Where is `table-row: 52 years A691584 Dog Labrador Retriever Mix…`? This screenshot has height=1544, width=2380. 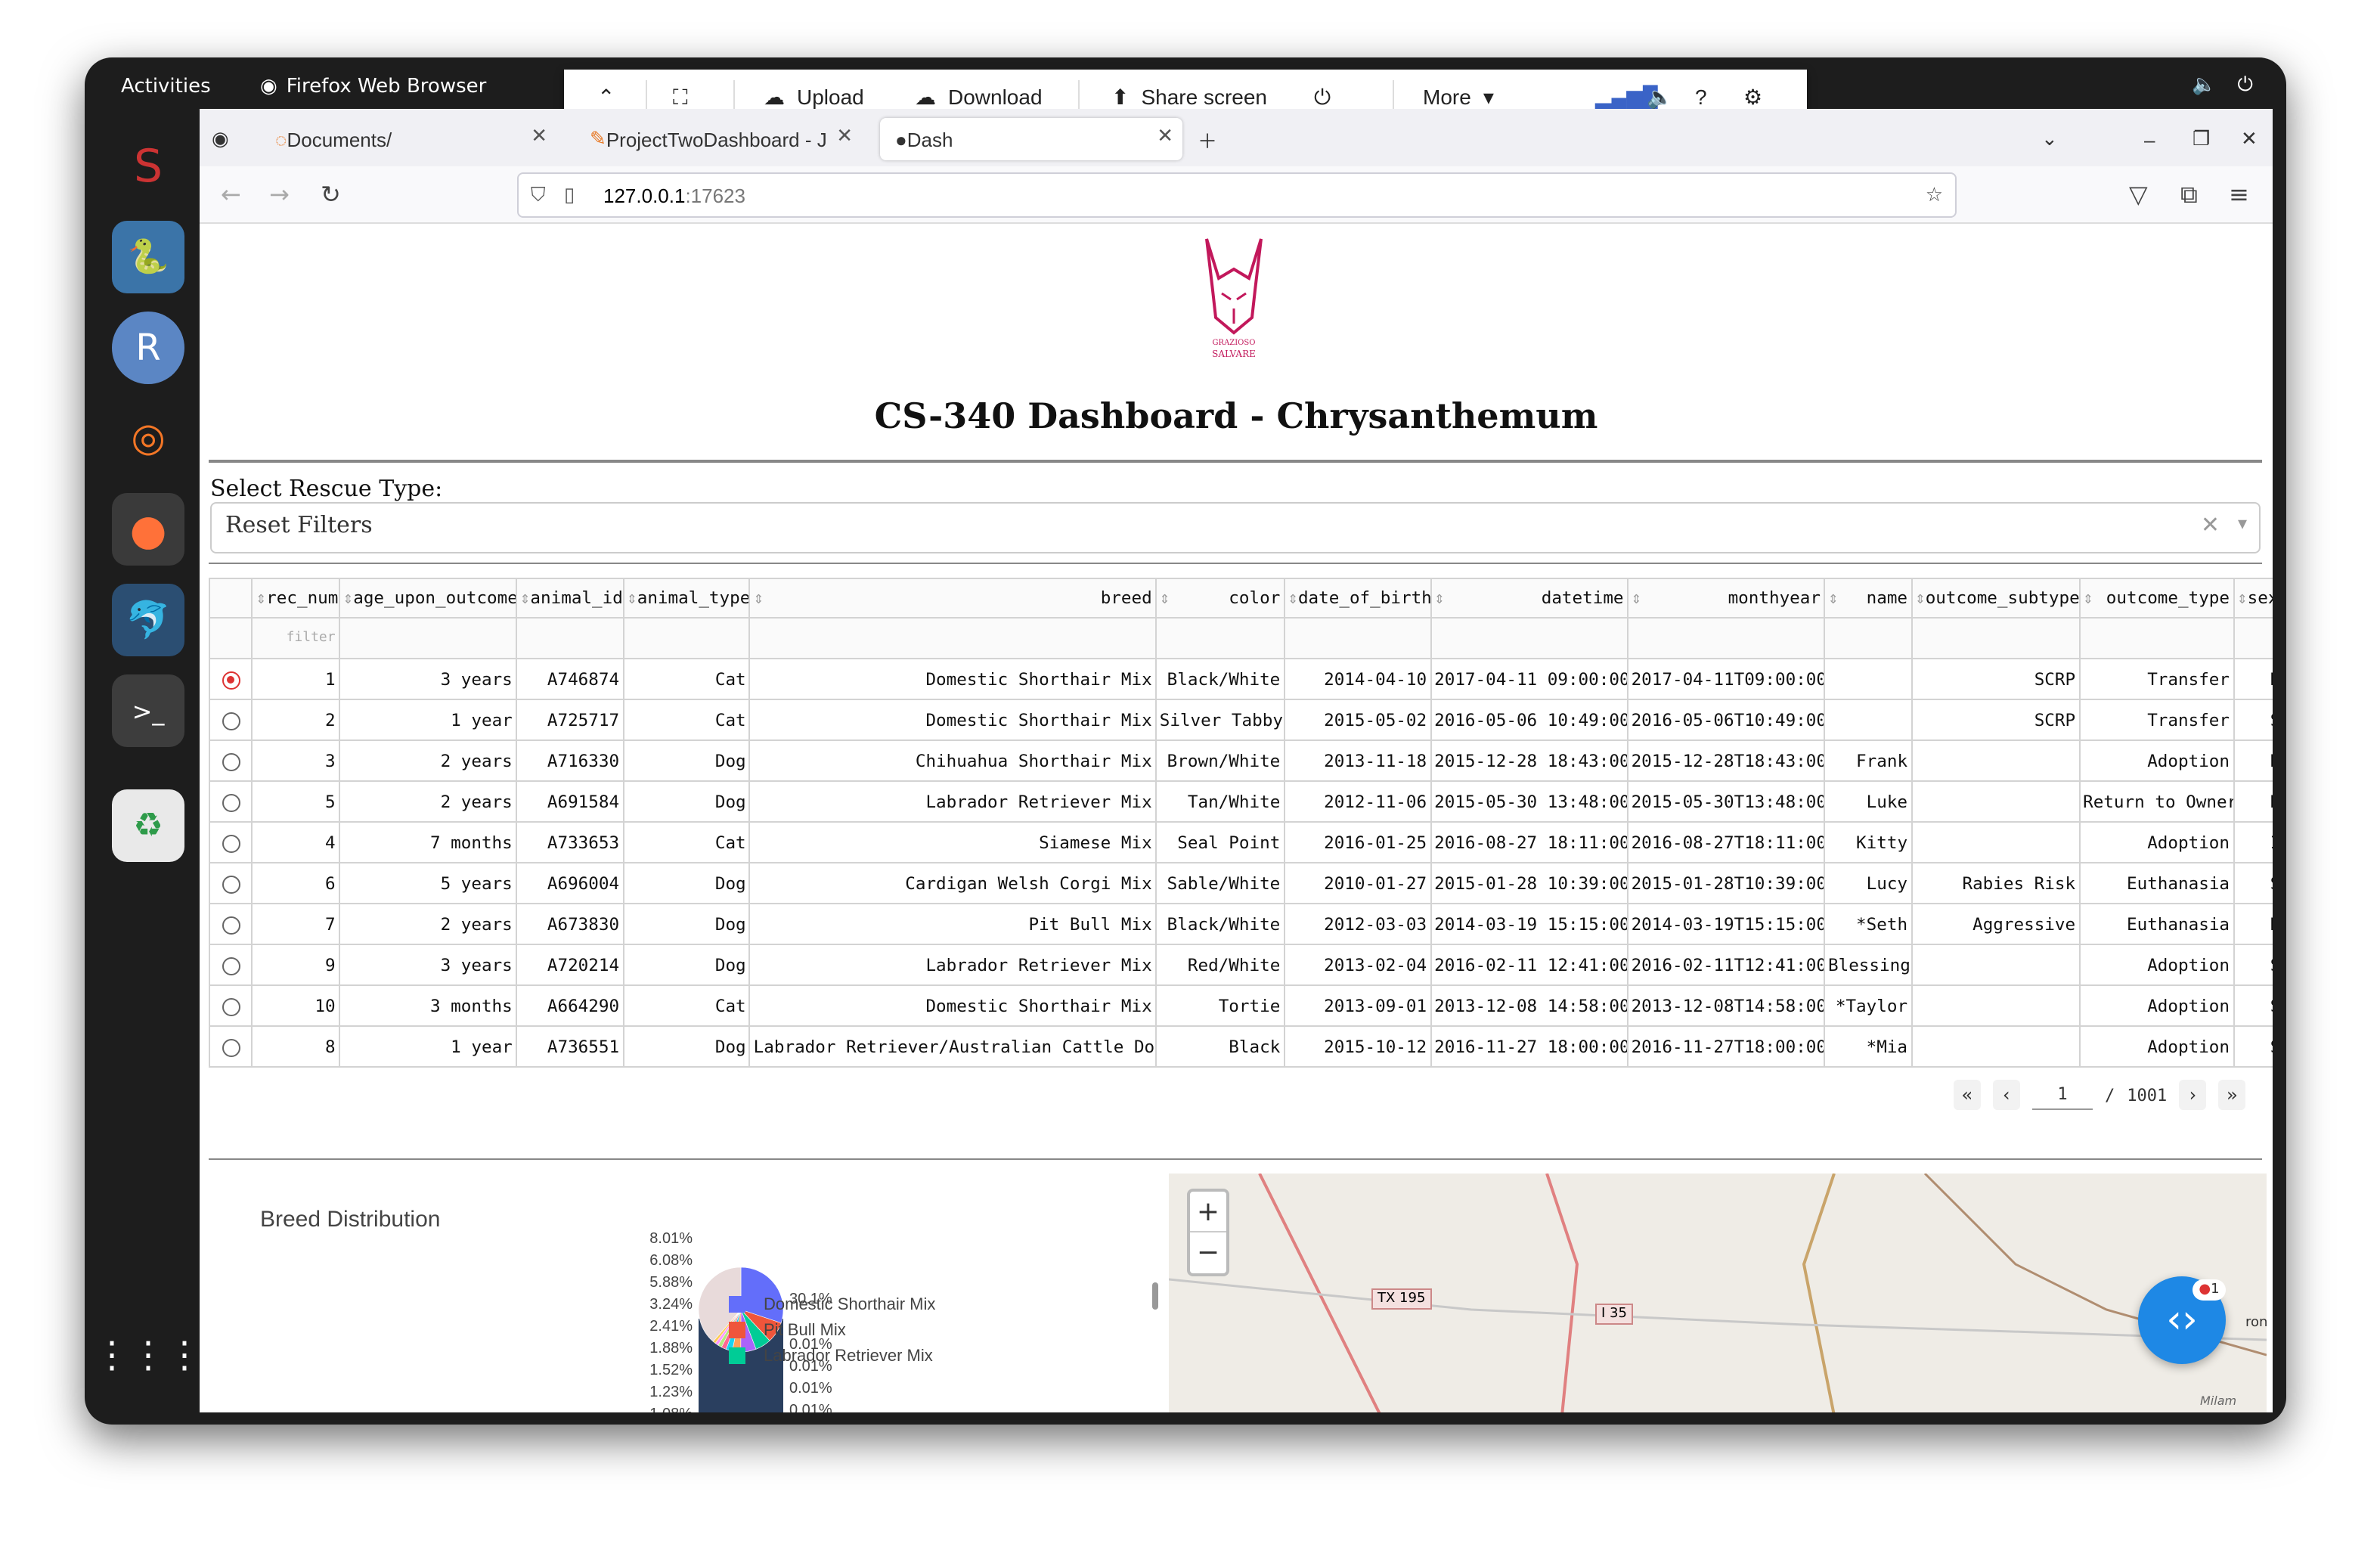
table-row: 52 years A691584 Dog Labrador Retriever Mix… is located at coordinates (1240, 802).